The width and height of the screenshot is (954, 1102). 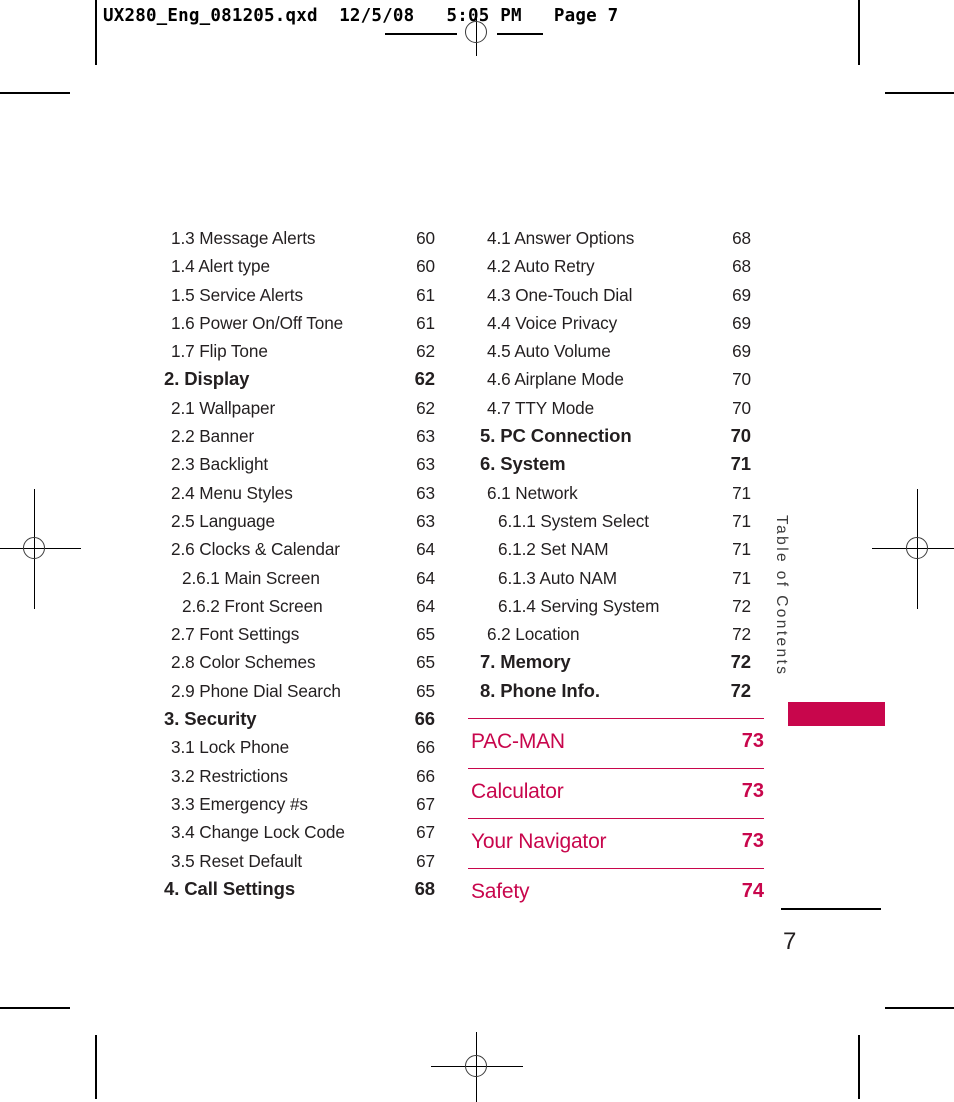 I want to click on toc-entry: 2.8 Color Schemes 65, so click(x=298, y=662).